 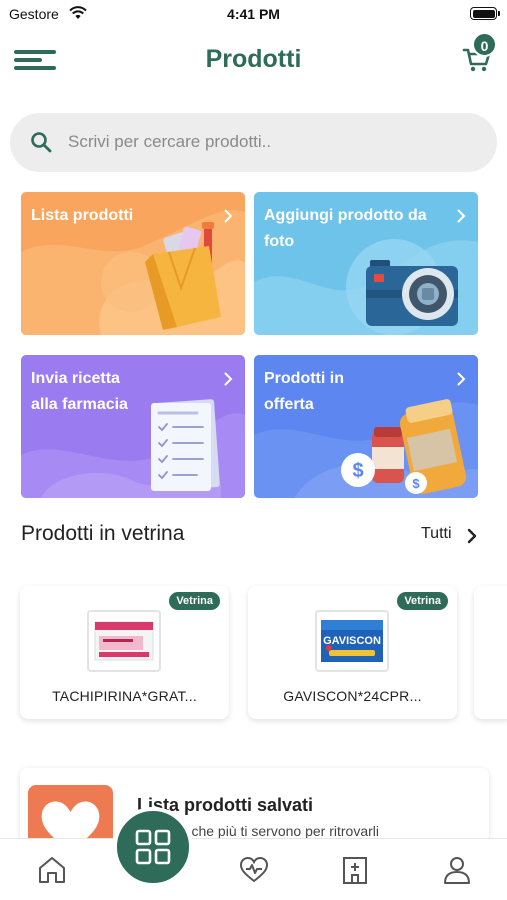 What do you see at coordinates (485, 13) in the screenshot?
I see `battery-icon` at bounding box center [485, 13].